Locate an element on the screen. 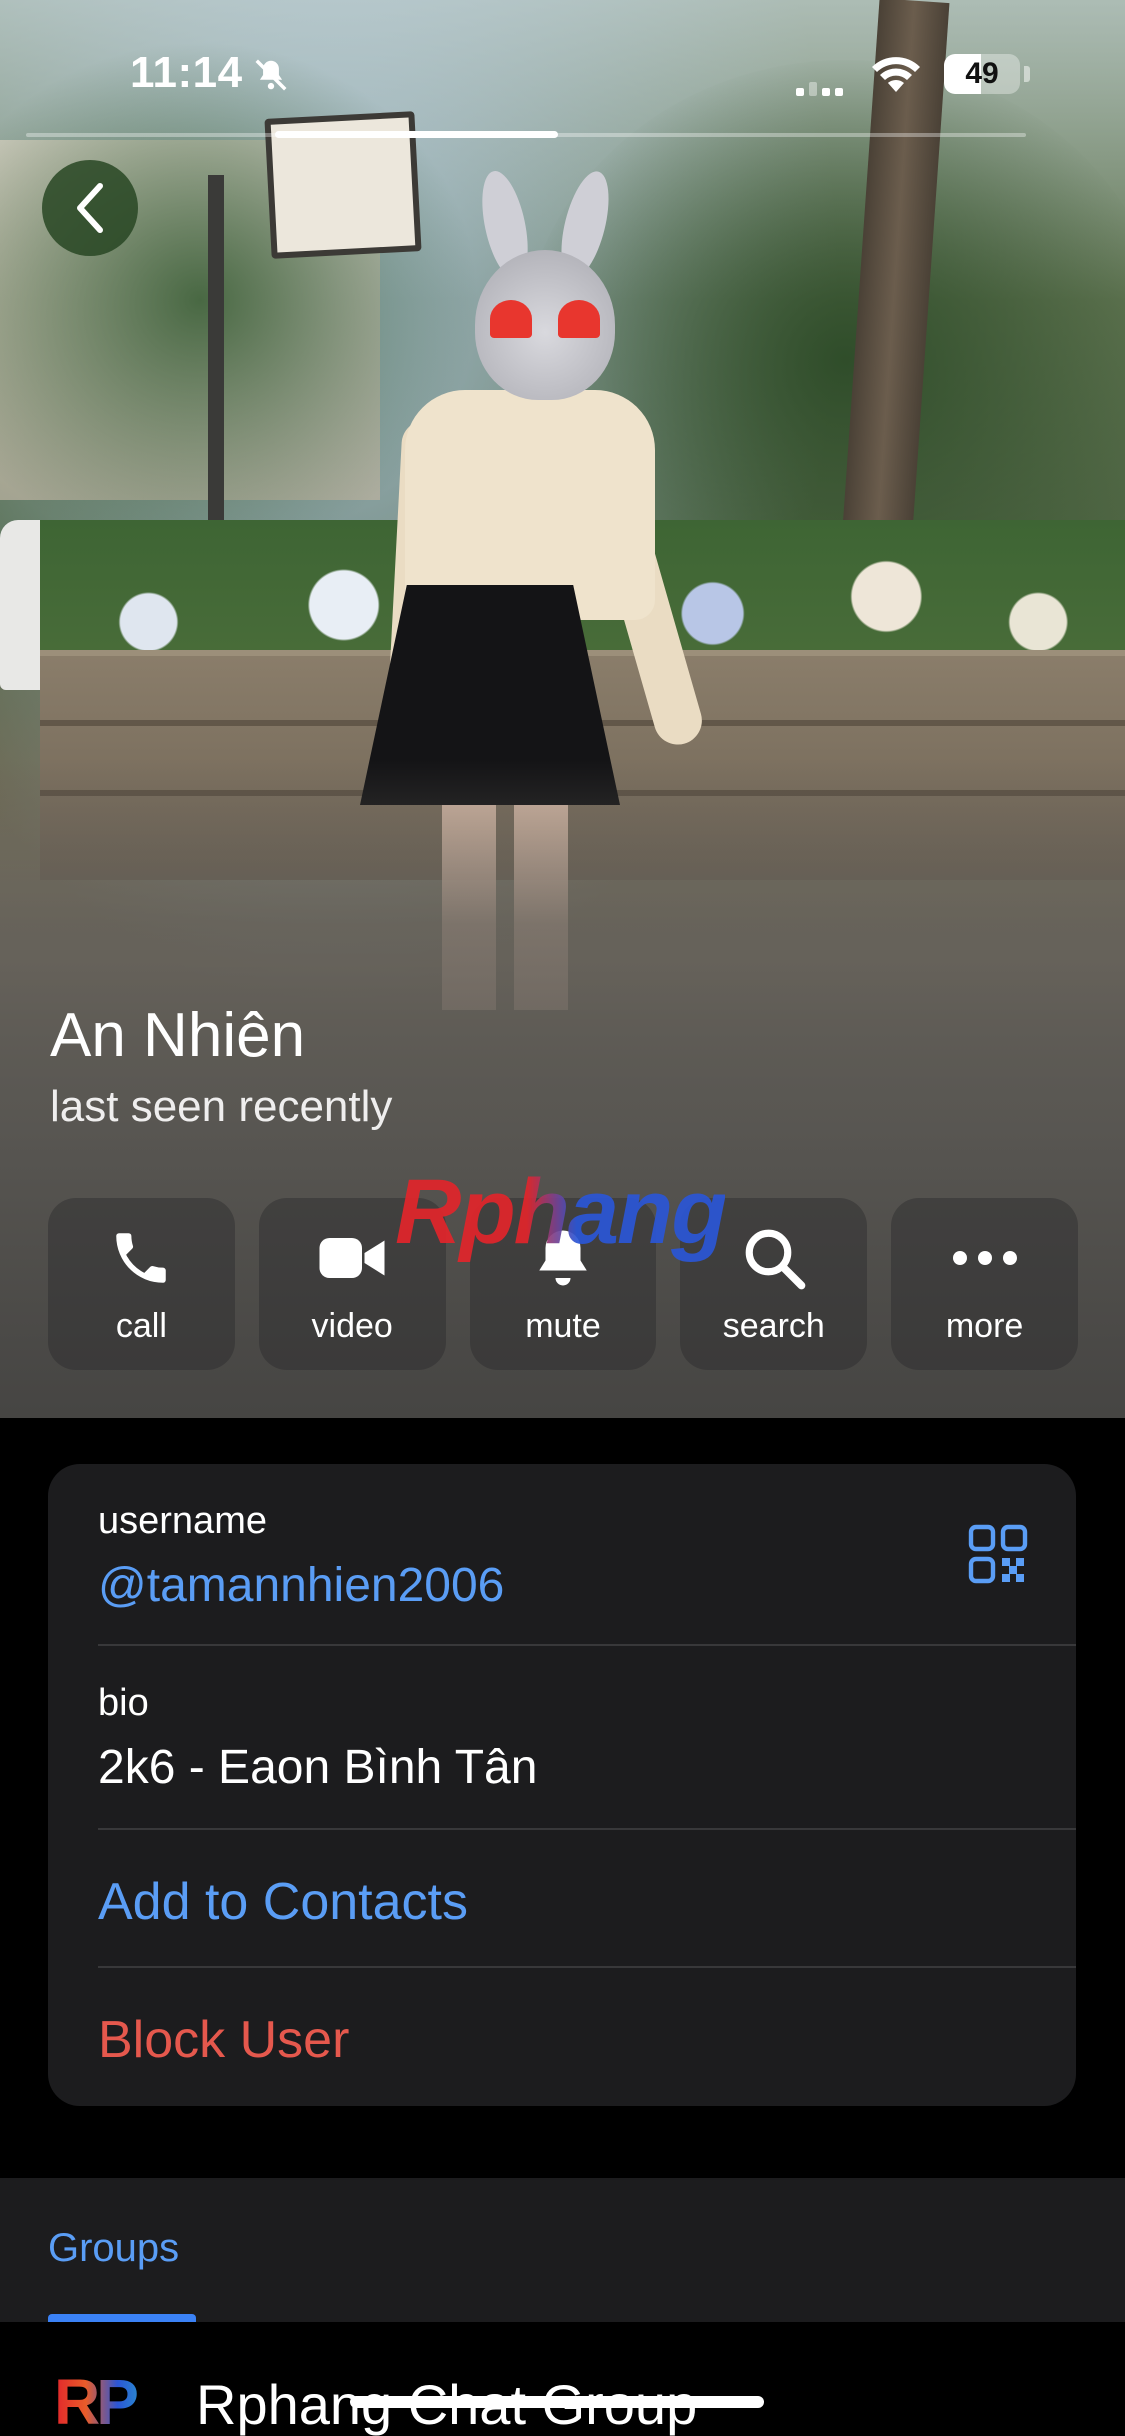 This screenshot has height=2436, width=1125. more-label: more is located at coordinates (984, 1326).